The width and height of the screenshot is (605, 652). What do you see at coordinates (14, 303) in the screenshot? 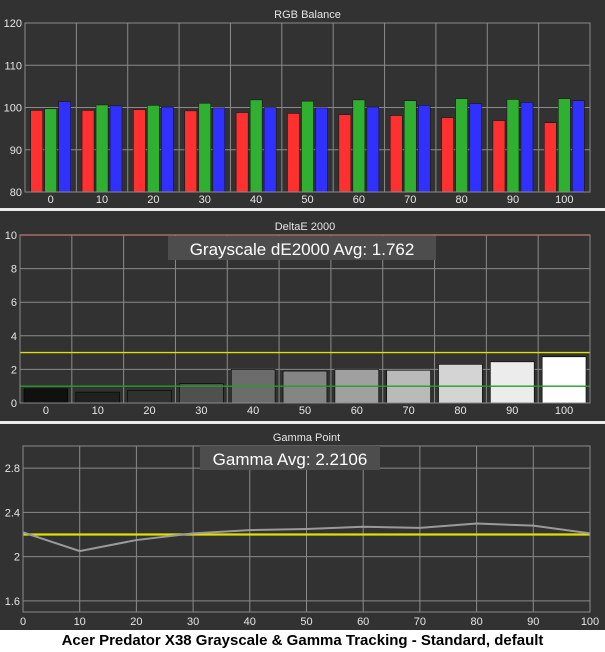
I see `y-tick-label: 6` at bounding box center [14, 303].